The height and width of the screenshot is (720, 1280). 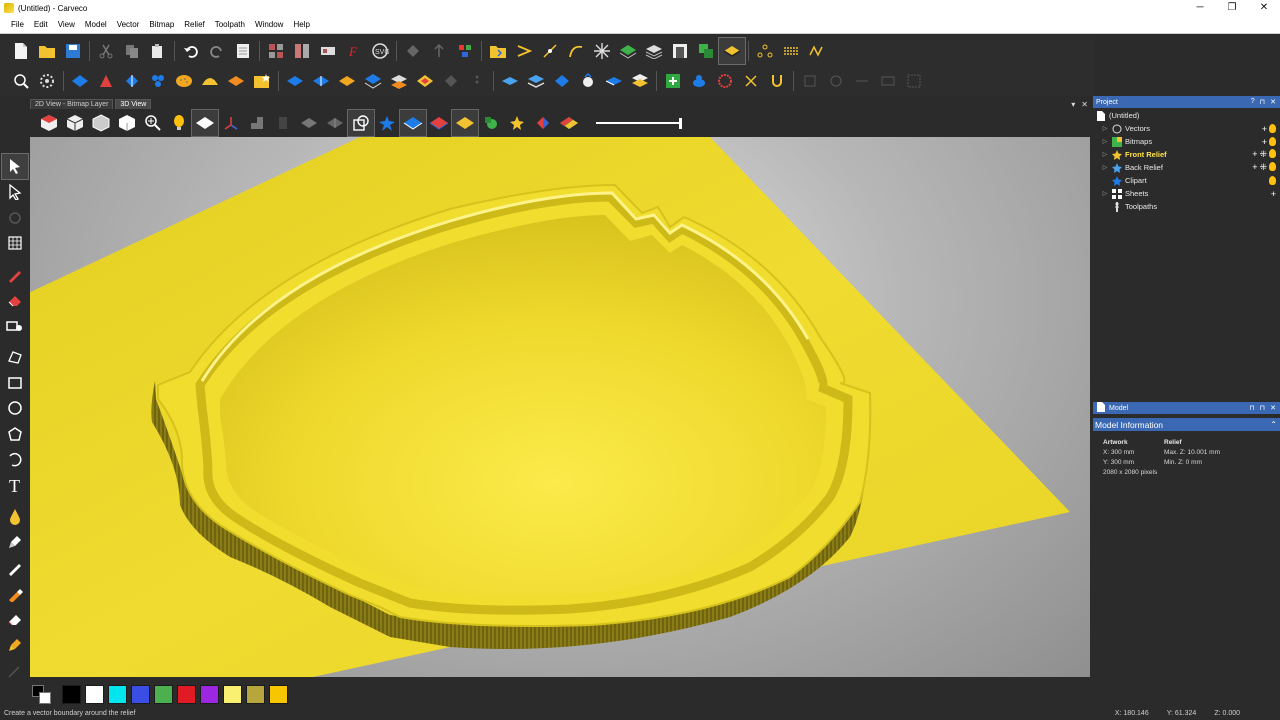 What do you see at coordinates (751, 81) in the screenshot?
I see `scissor-path-icon` at bounding box center [751, 81].